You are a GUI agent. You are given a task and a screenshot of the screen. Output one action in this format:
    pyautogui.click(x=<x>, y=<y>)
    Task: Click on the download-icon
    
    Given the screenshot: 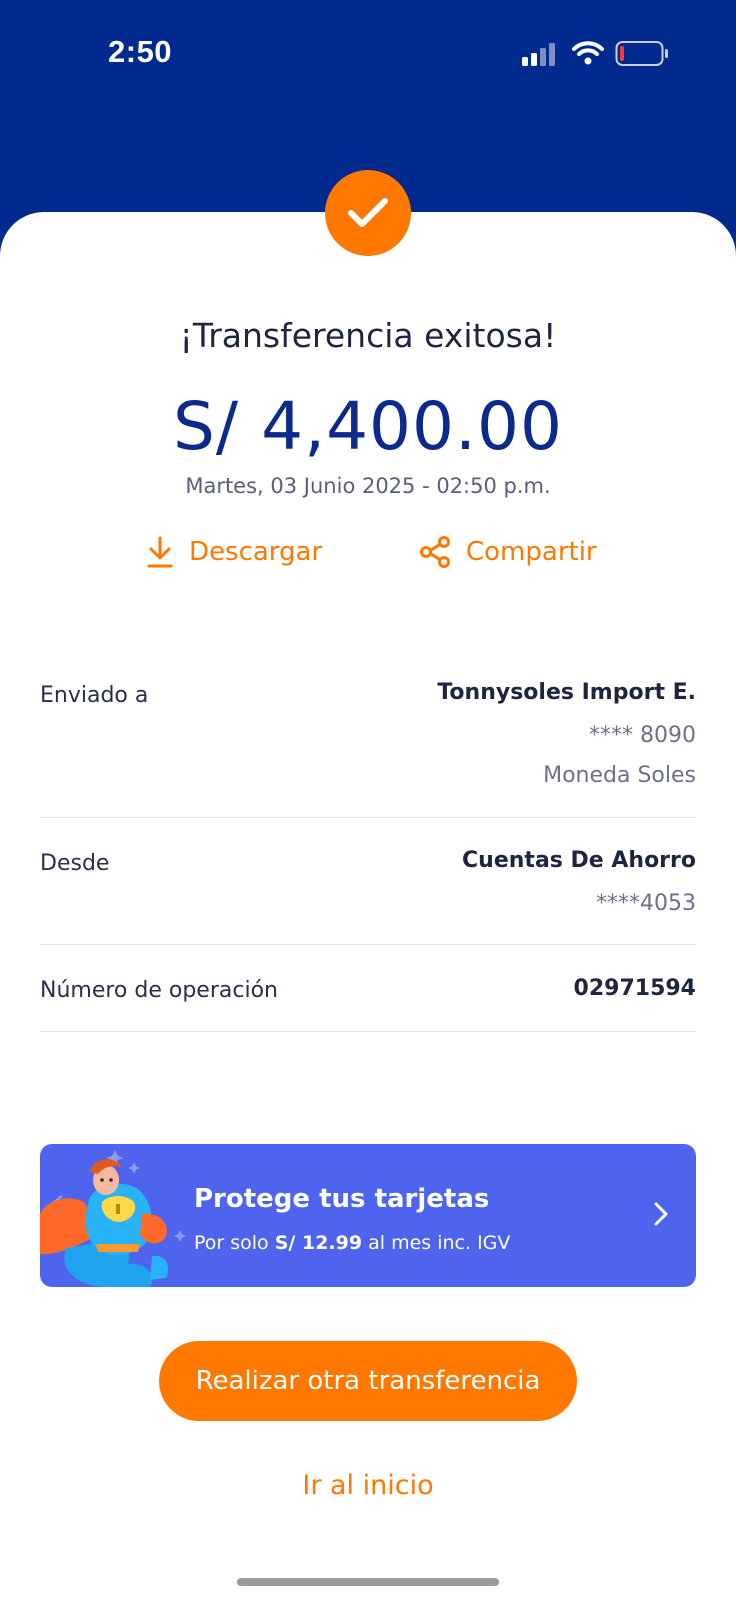 What is the action you would take?
    pyautogui.click(x=160, y=552)
    